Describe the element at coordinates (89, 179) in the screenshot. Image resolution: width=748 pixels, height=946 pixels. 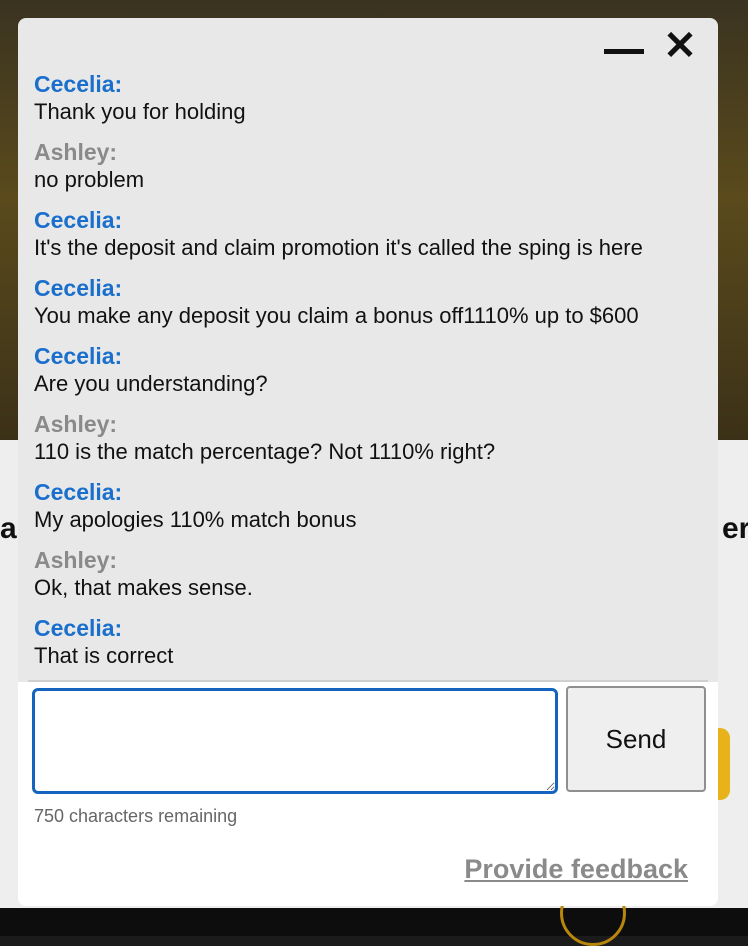
I see `message-text: no problem` at that location.